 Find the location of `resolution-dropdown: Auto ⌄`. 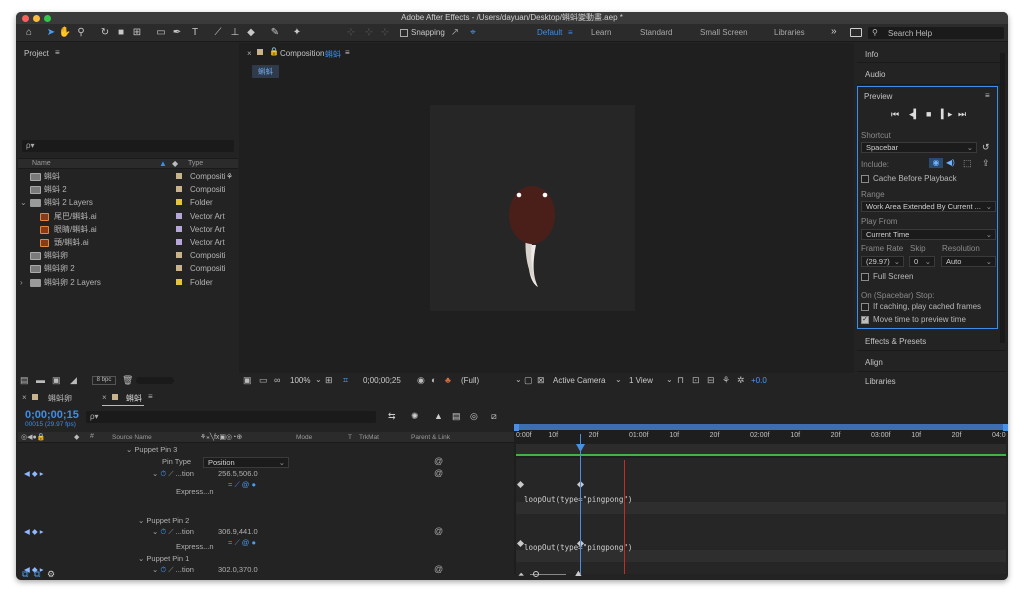

resolution-dropdown: Auto ⌄ is located at coordinates (968, 261).